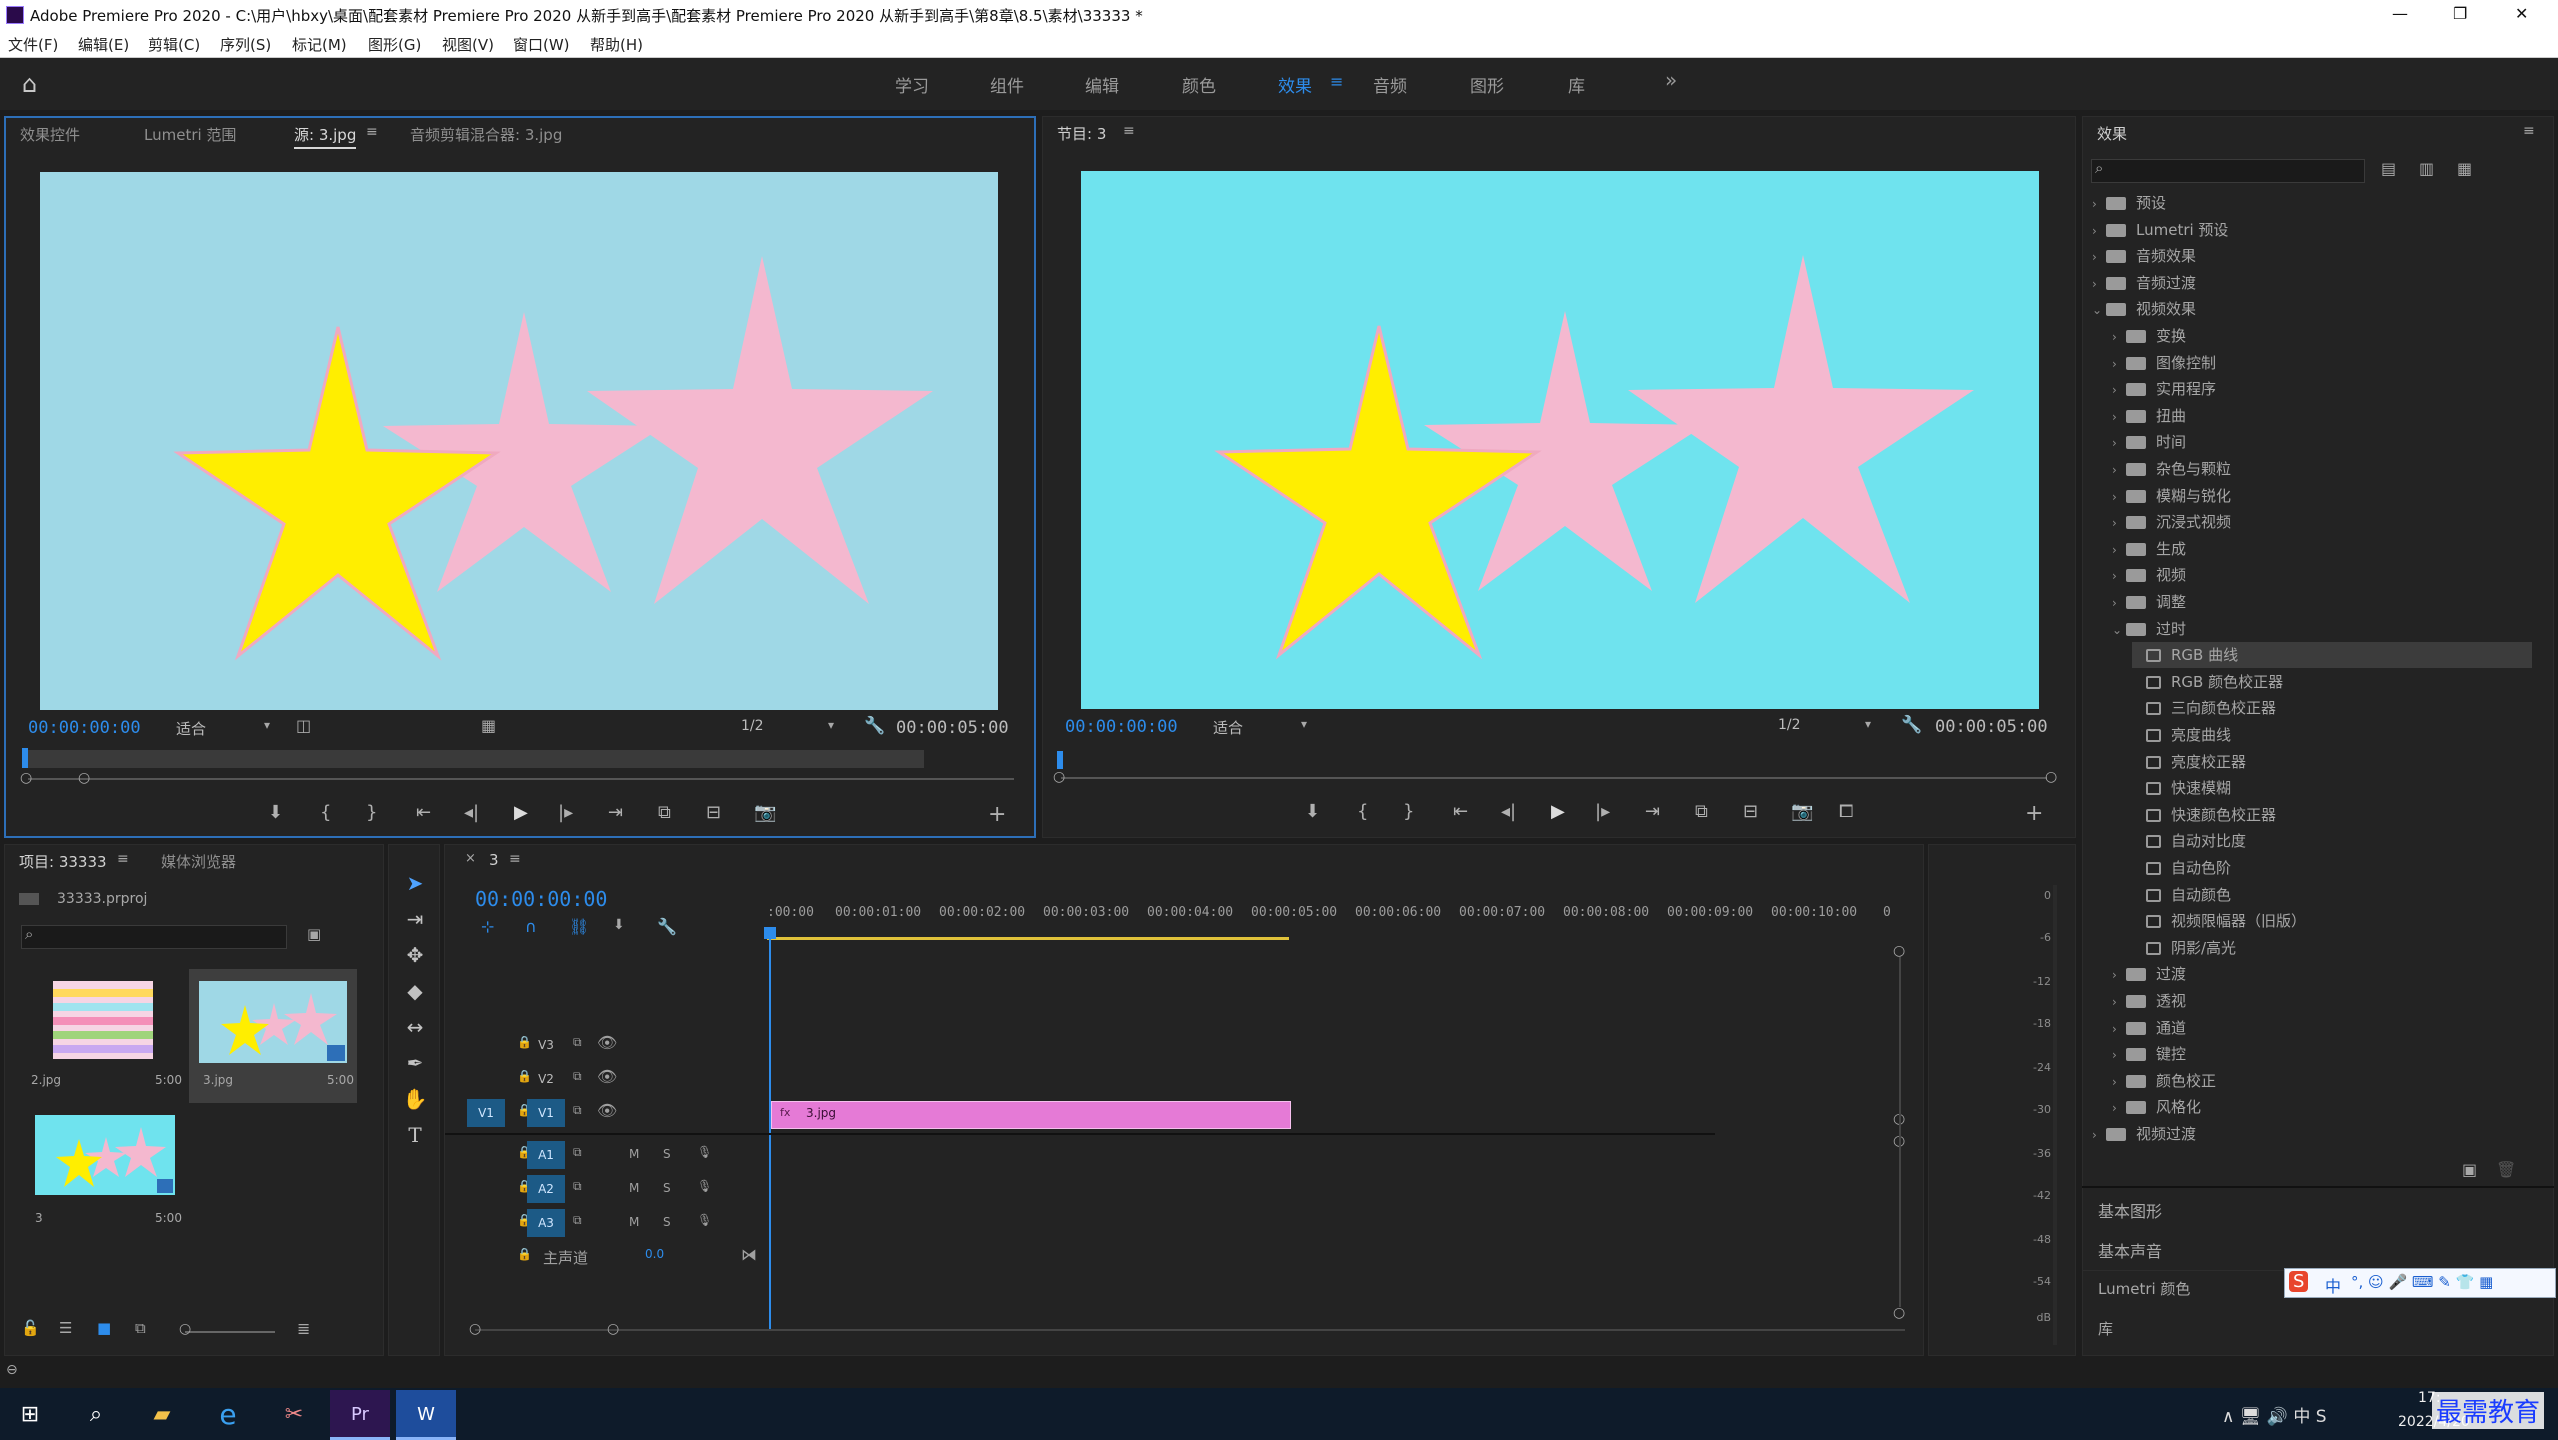 The width and height of the screenshot is (2558, 1440). I want to click on section-essential-sound: 基本声音, so click(2130, 1250).